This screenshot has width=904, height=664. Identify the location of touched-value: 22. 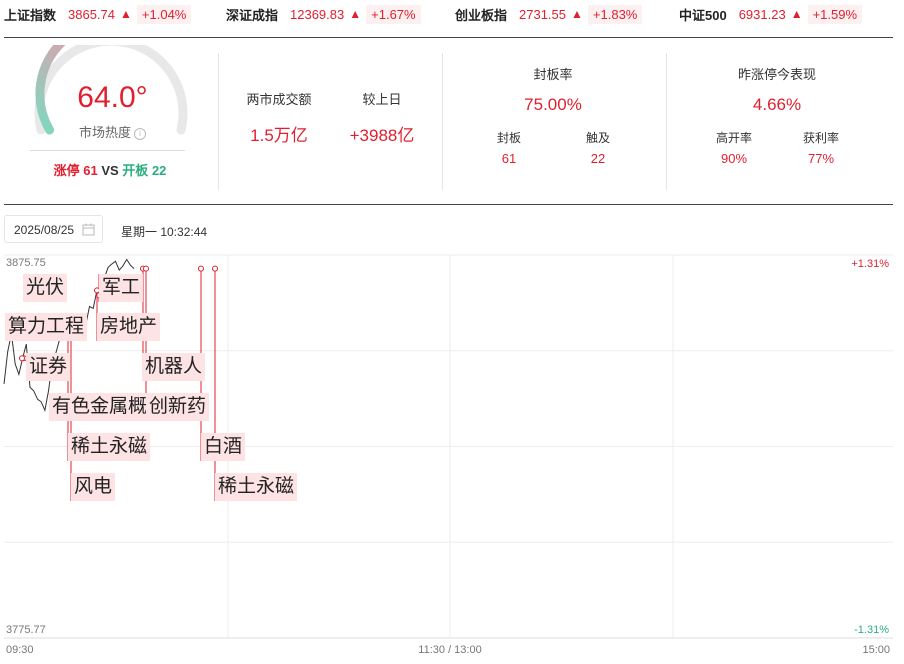
(598, 158).